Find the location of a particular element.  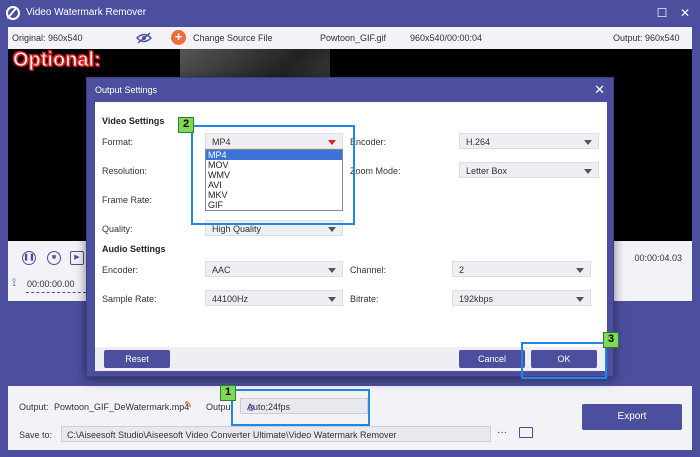

output-file-name: Powtoon_GIF_DeWatermark.mp4 is located at coordinates (122, 407).